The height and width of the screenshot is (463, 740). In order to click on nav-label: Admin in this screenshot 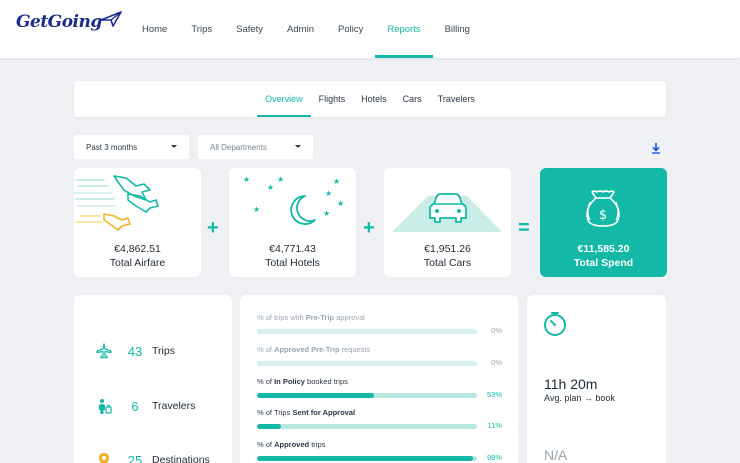, I will do `click(300, 29)`.